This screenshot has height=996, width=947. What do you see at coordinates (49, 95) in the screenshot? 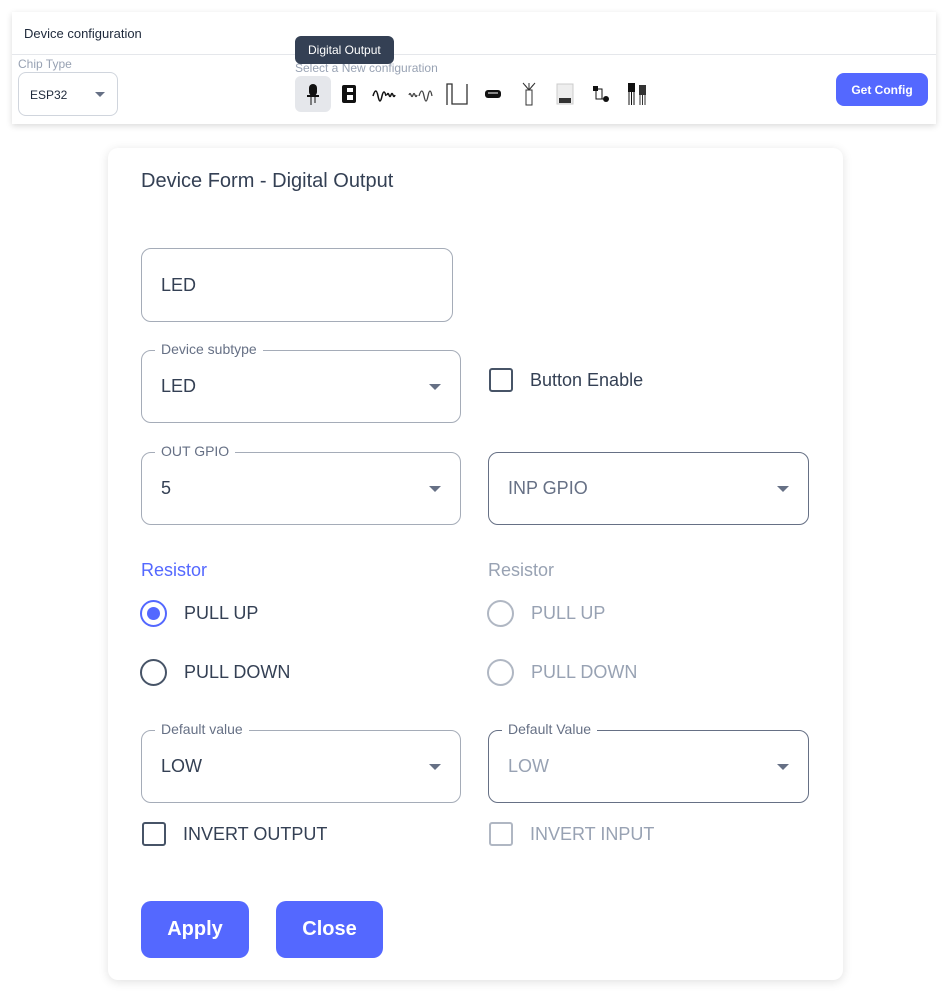
I see `chip-type-value: ESP32` at bounding box center [49, 95].